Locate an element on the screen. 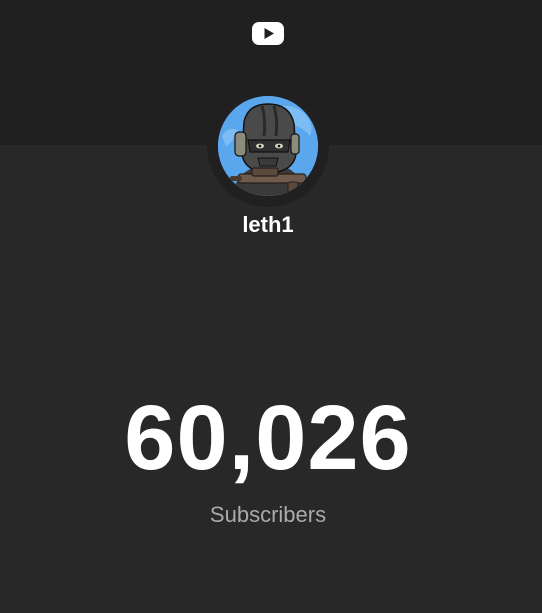 The height and width of the screenshot is (613, 542). channel-name: leth1 is located at coordinates (268, 225).